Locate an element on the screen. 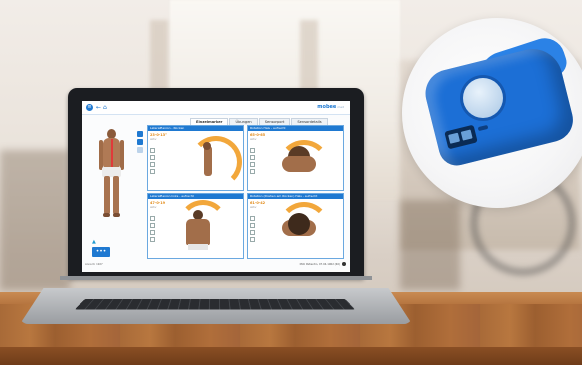  body-side-view is located at coordinates (208, 161).